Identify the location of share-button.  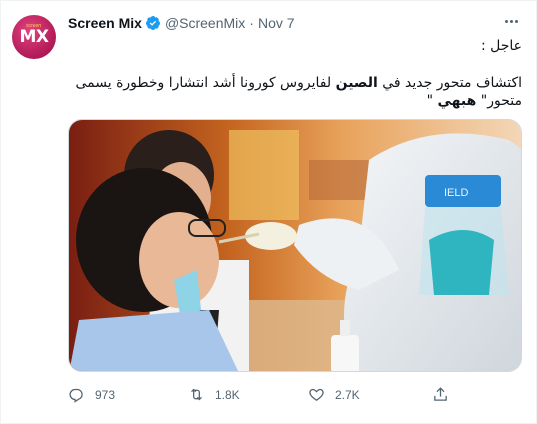
(440, 394).